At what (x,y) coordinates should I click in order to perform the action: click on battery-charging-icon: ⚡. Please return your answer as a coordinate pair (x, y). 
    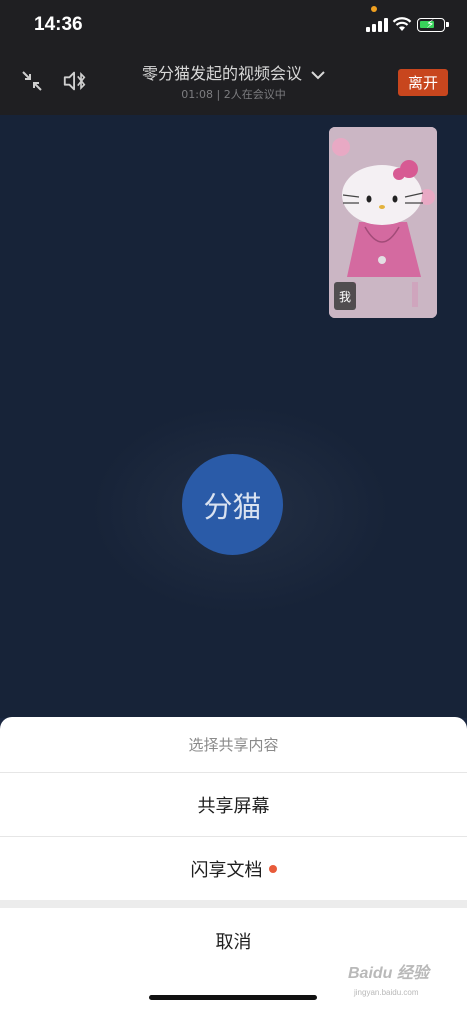
    Looking at the image, I should click on (433, 24).